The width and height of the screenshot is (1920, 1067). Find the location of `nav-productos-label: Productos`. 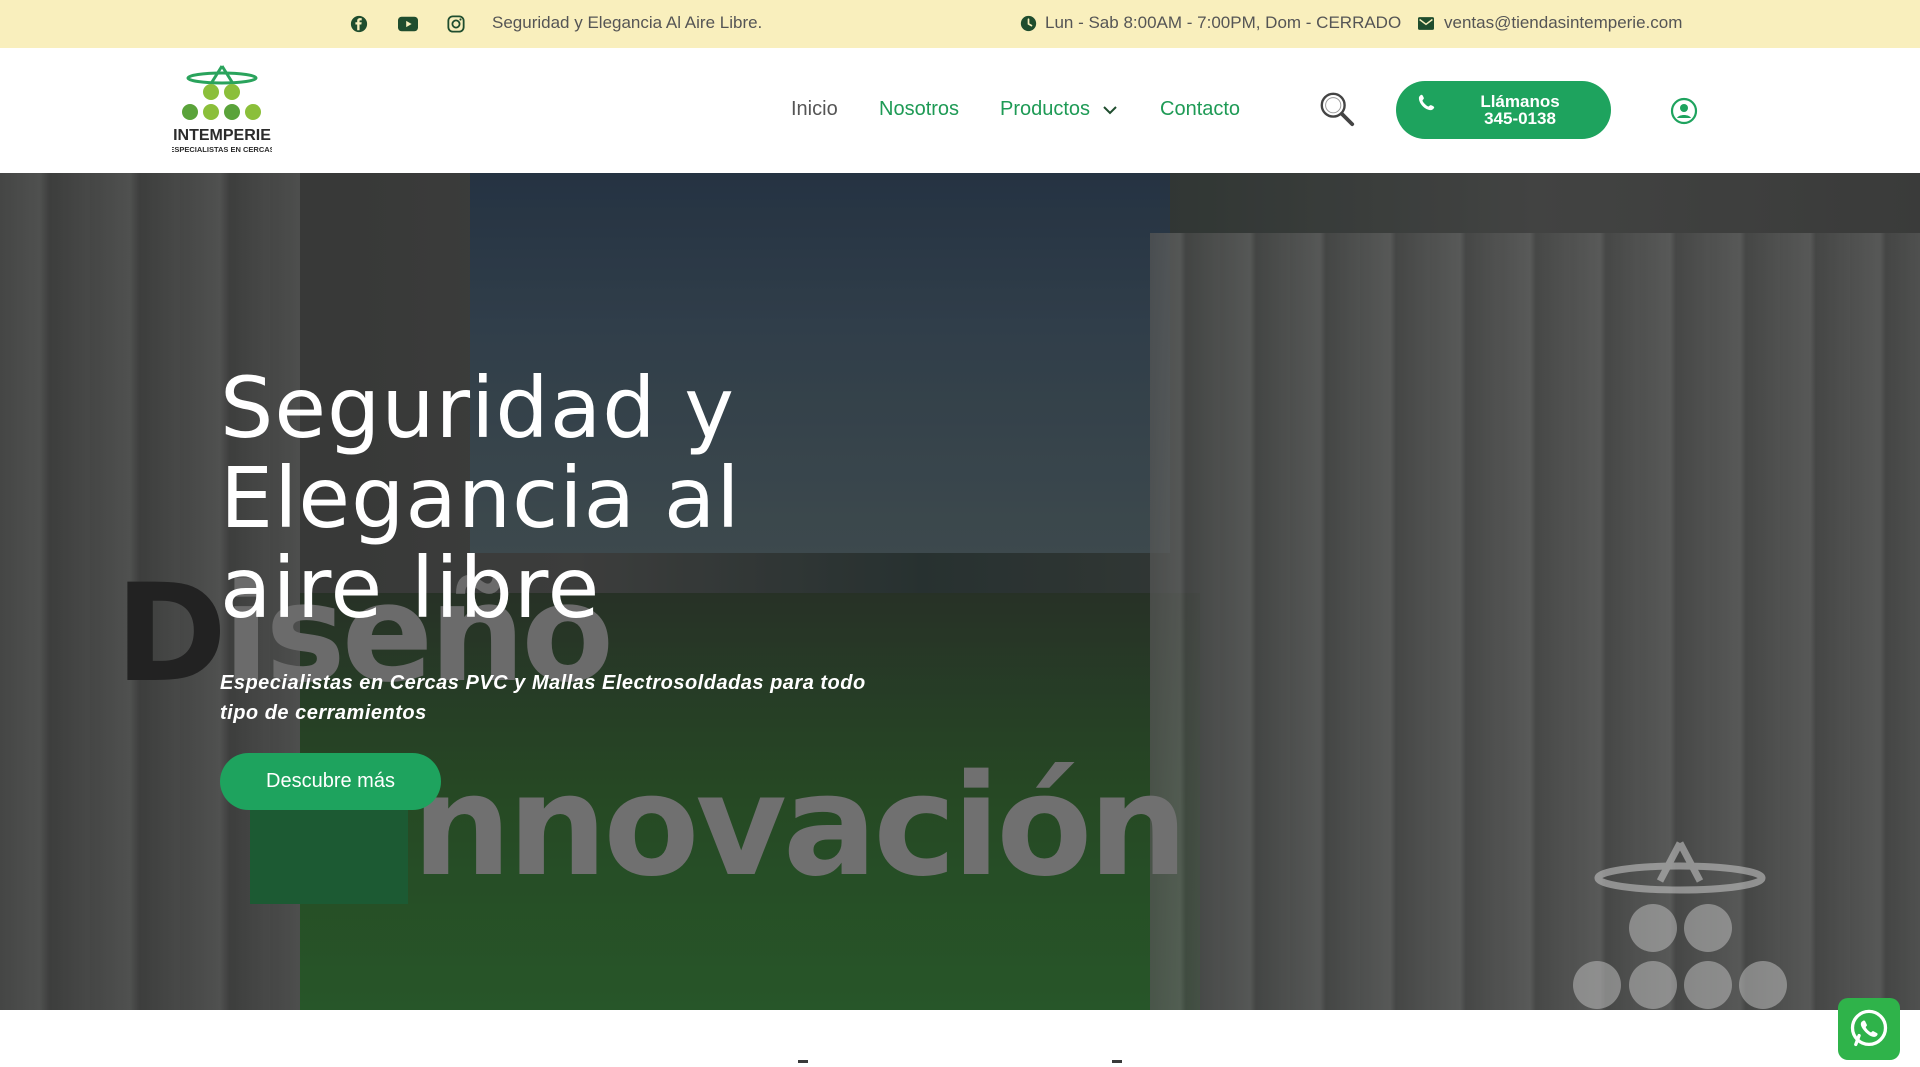

nav-productos-label: Productos is located at coordinates (1045, 109).